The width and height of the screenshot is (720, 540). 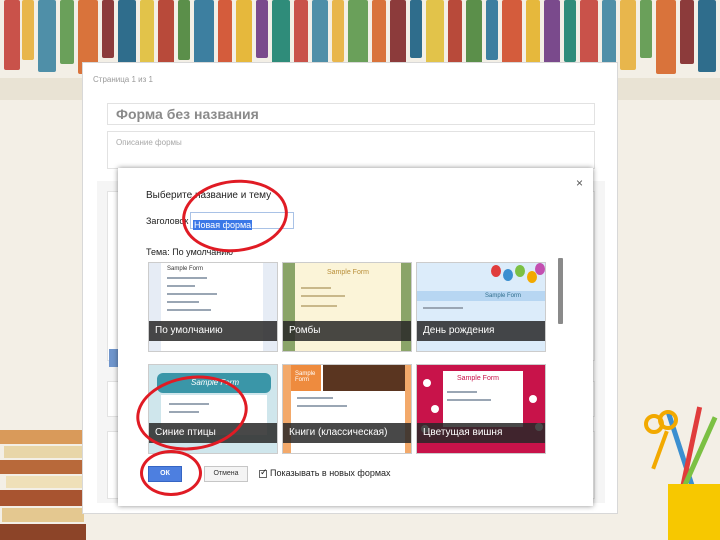 I want to click on form-title-field: Форма без названия, so click(x=351, y=114).